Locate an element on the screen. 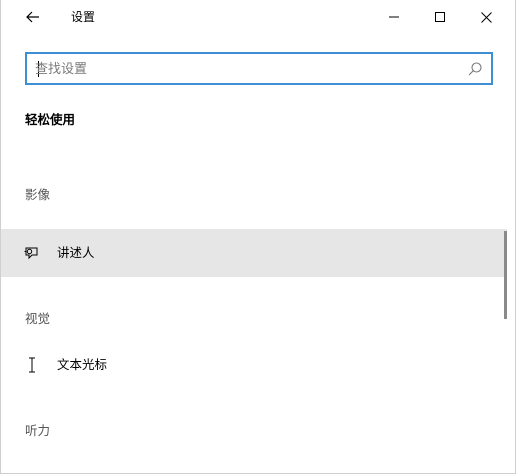 This screenshot has height=474, width=516. section-label-vision: 影像 is located at coordinates (38, 194).